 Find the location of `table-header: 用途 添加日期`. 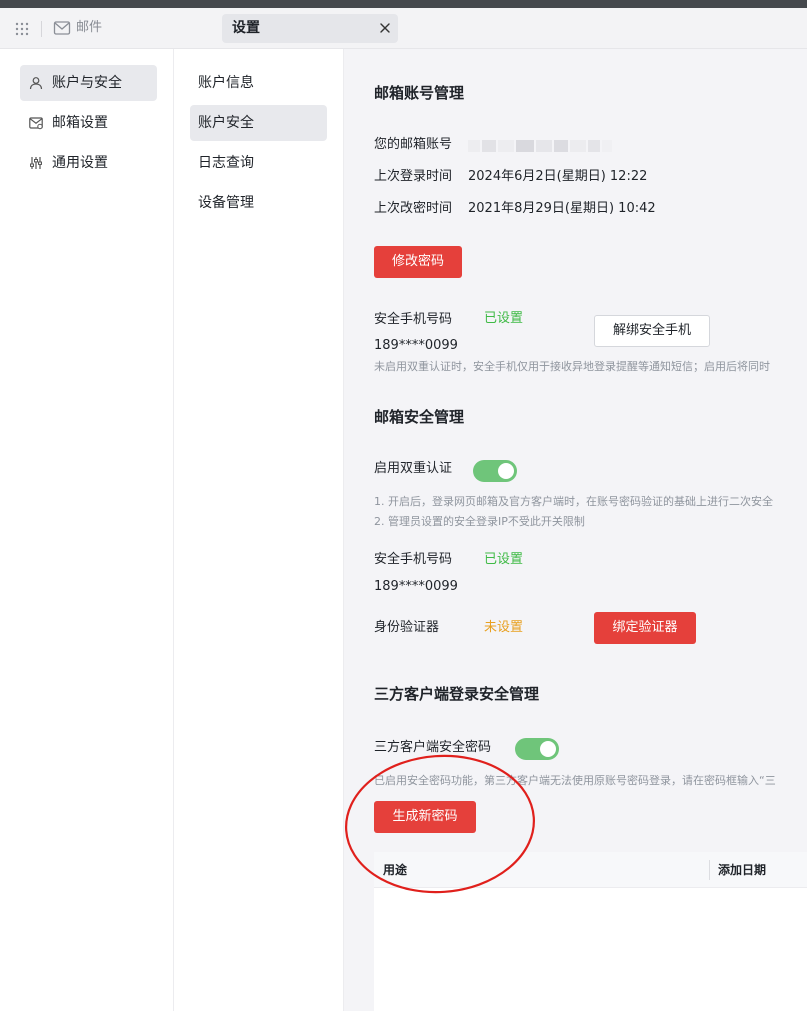

table-header: 用途 添加日期 is located at coordinates (590, 870).